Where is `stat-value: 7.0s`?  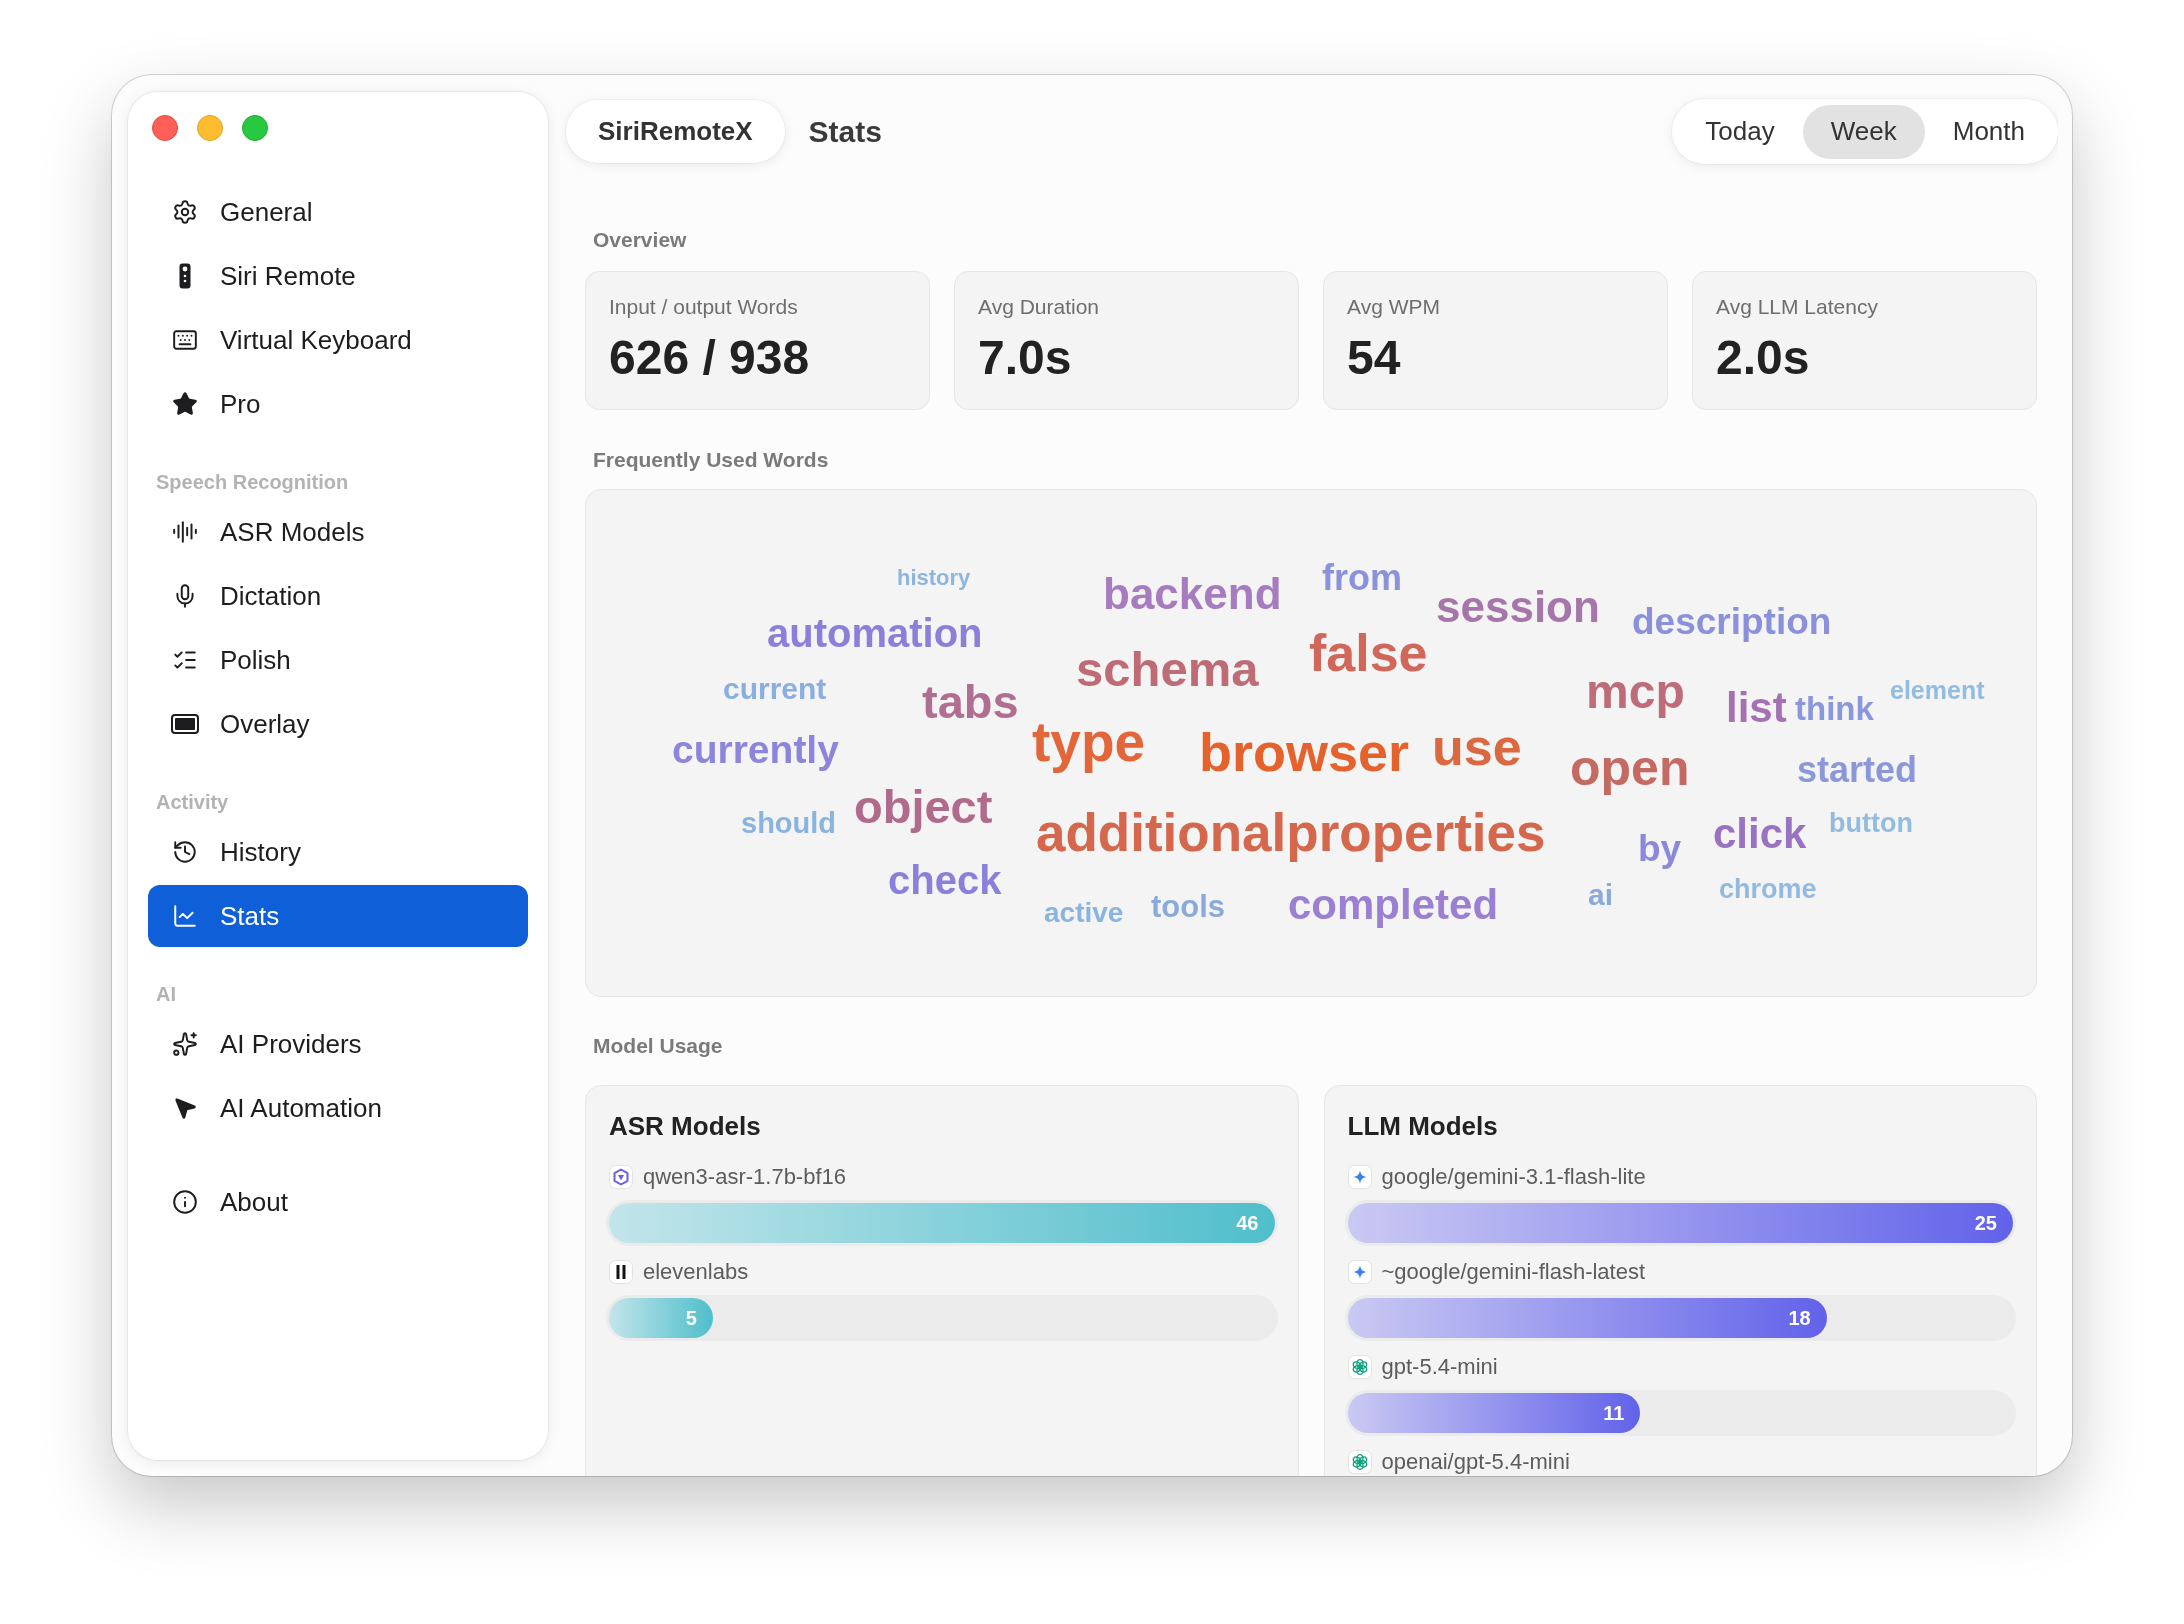
stat-value: 7.0s is located at coordinates (1025, 358).